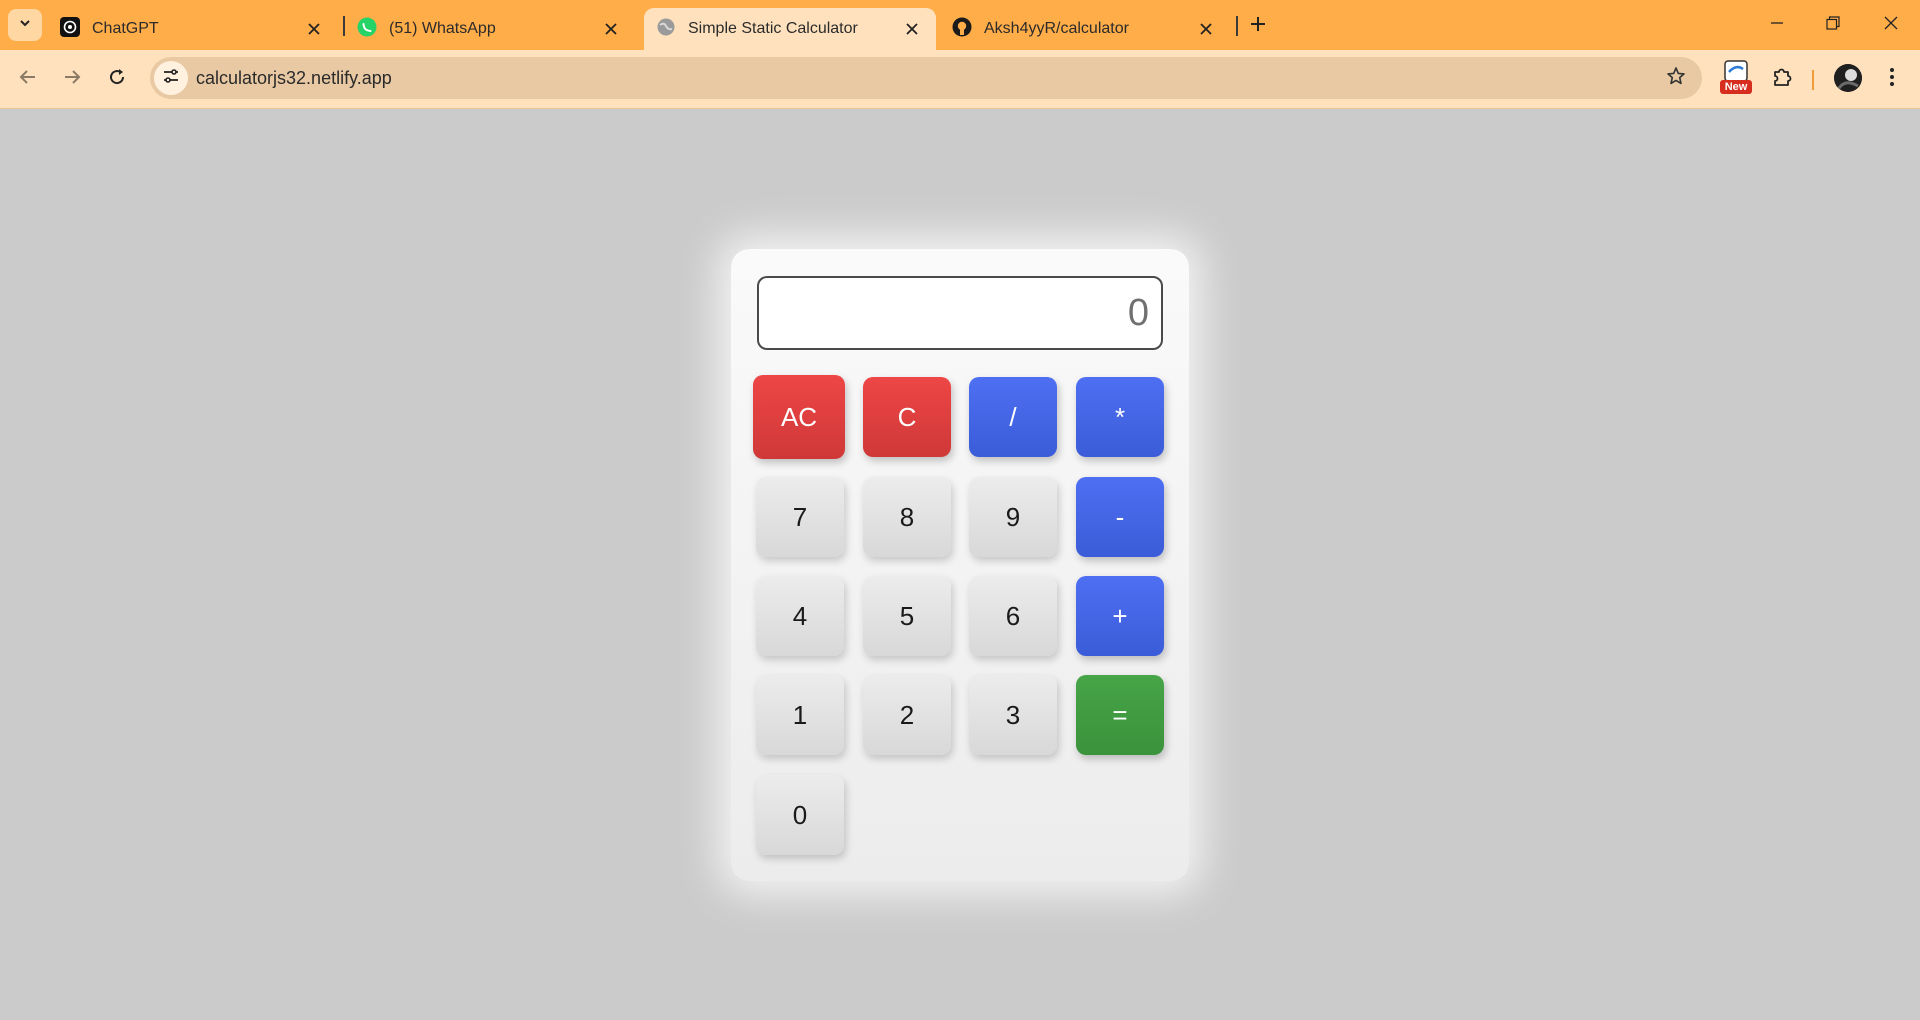  I want to click on digit-8-button: 8, so click(907, 517).